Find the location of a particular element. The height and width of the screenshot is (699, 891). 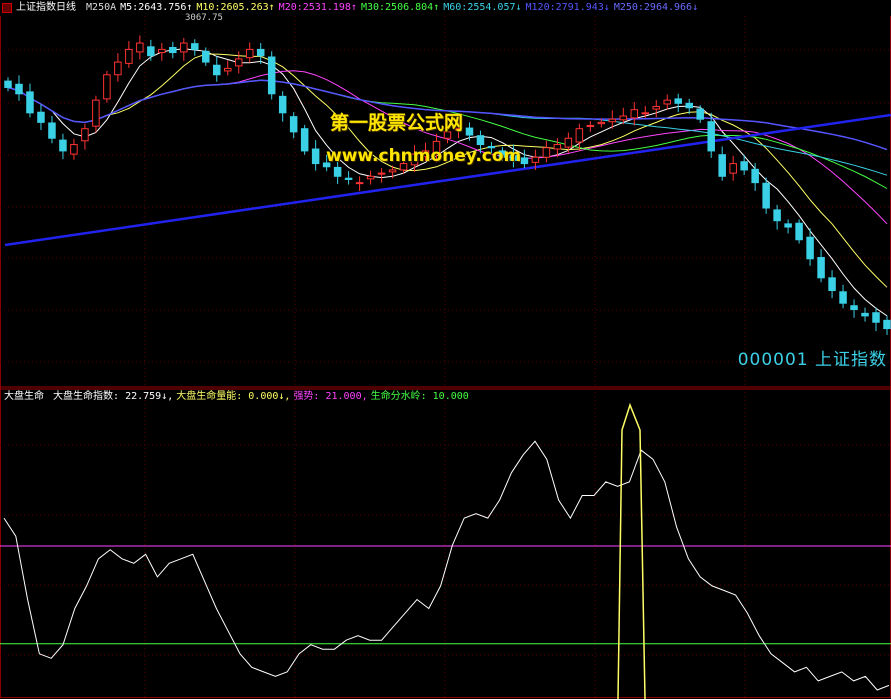

sub-legend-item: 大盘生命指数: 22.759↓, is located at coordinates (113, 396).